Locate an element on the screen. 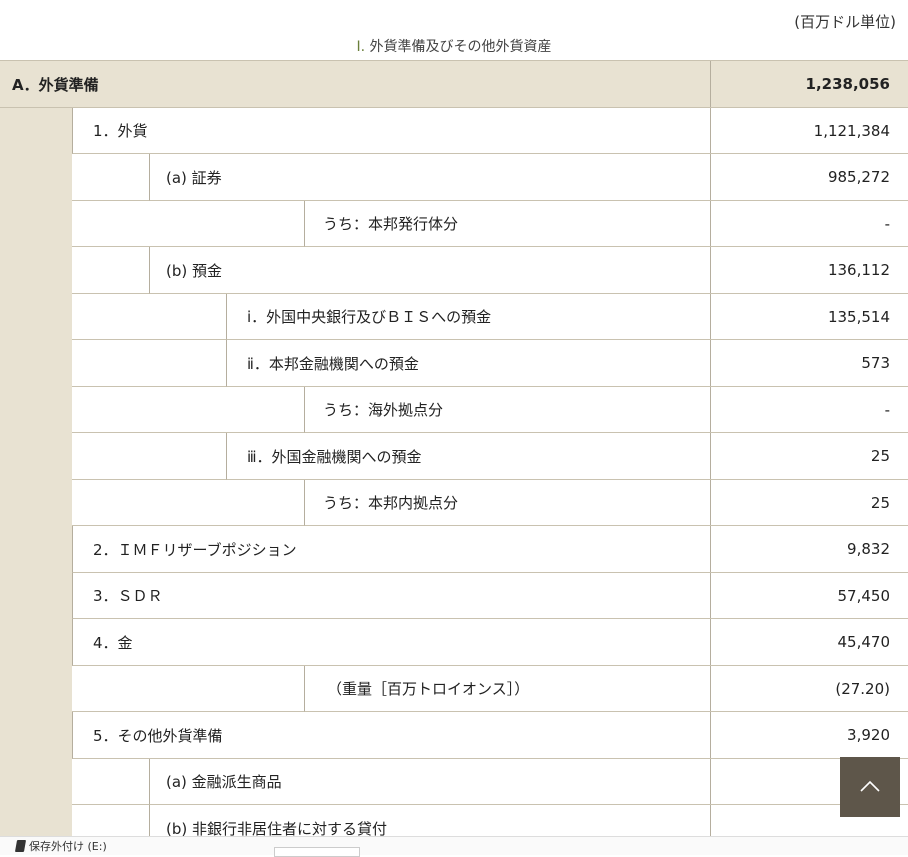 The width and height of the screenshot is (908, 857). row-value: 135,514 is located at coordinates (809, 316).